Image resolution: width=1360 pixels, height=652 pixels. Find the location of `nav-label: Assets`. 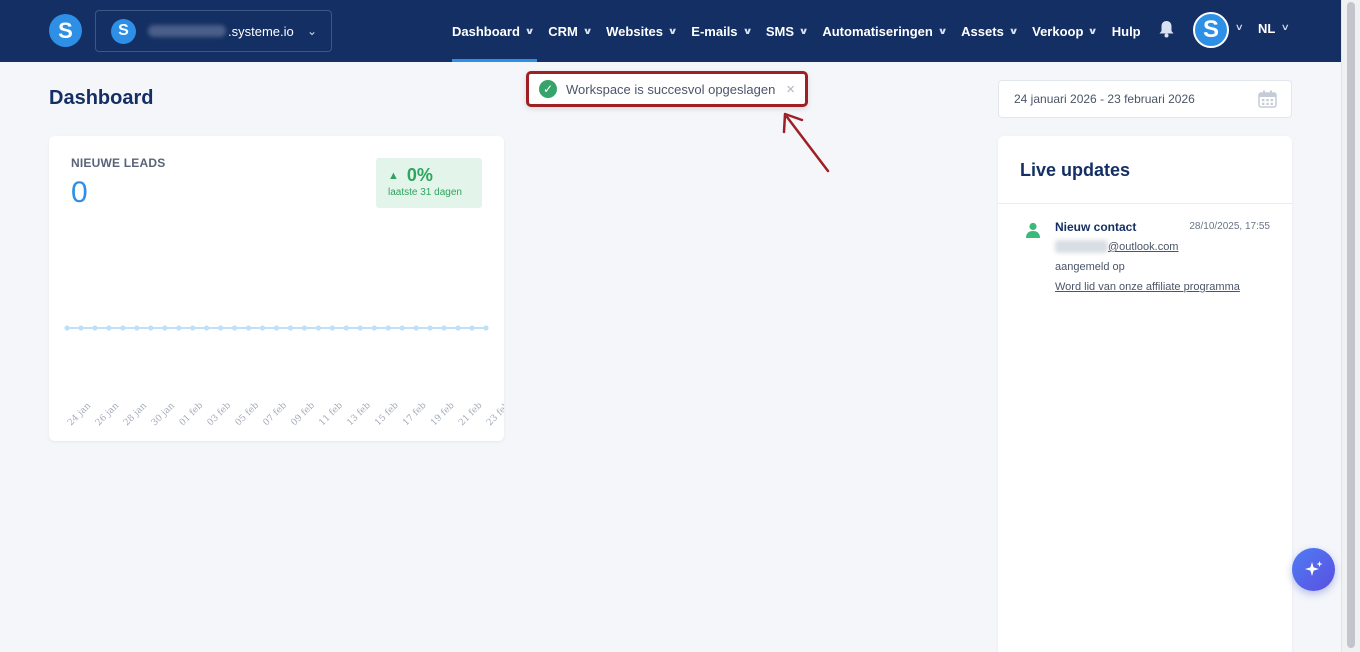

nav-label: Assets is located at coordinates (982, 31).